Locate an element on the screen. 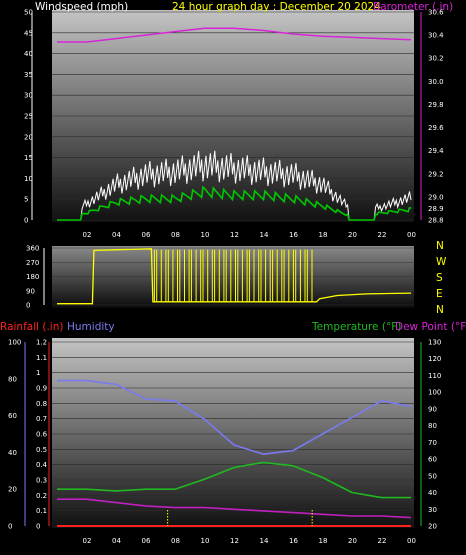  rain-tick-label: 0.4 is located at coordinates (42, 465).